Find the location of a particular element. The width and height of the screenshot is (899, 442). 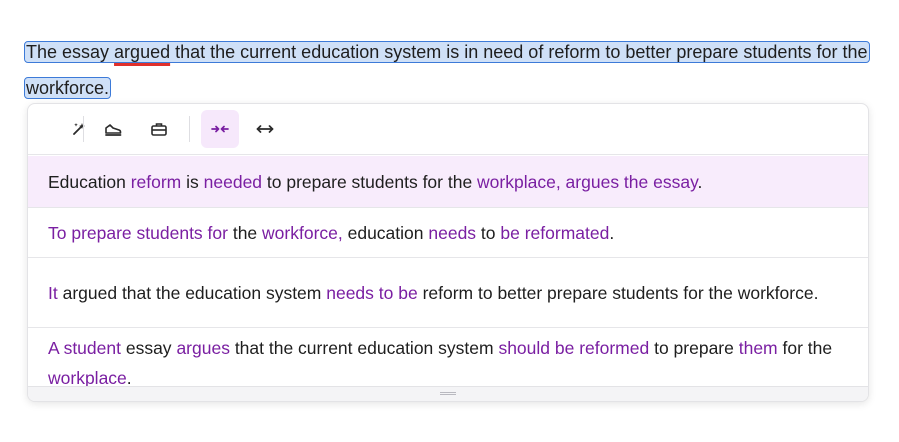

error-word: argued is located at coordinates (142, 52).